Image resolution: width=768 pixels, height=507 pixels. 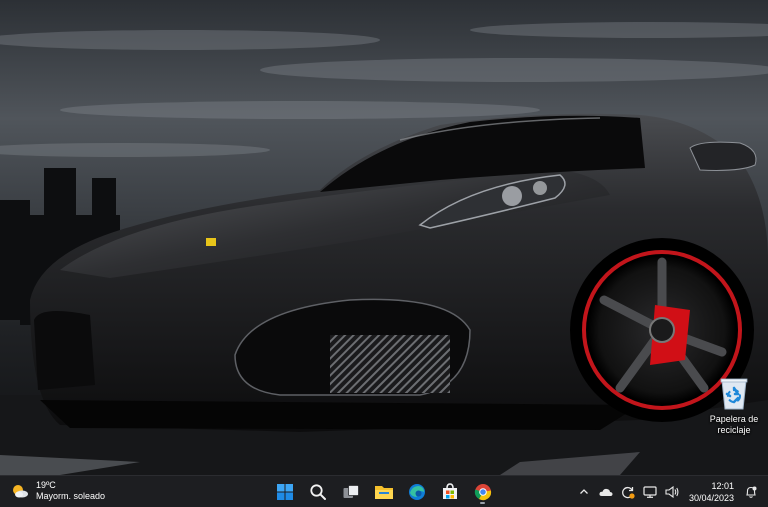 I want to click on clock: 12:01 30/04/2023, so click(x=711, y=492).